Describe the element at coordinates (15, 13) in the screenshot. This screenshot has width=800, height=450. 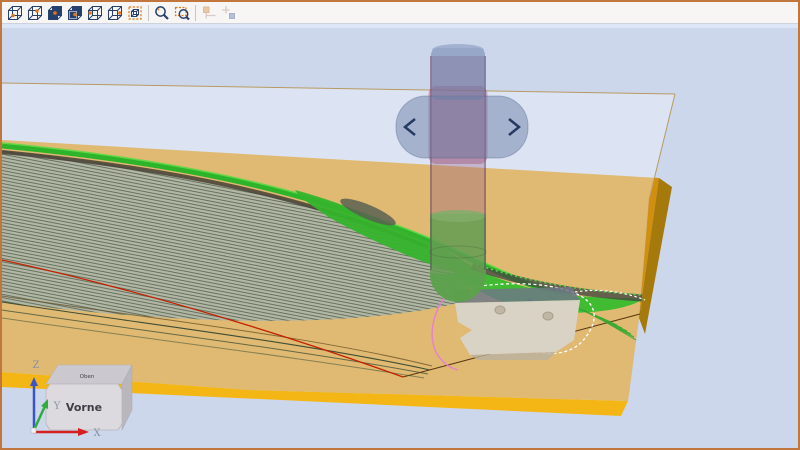
I see `view-front-cube-icon` at that location.